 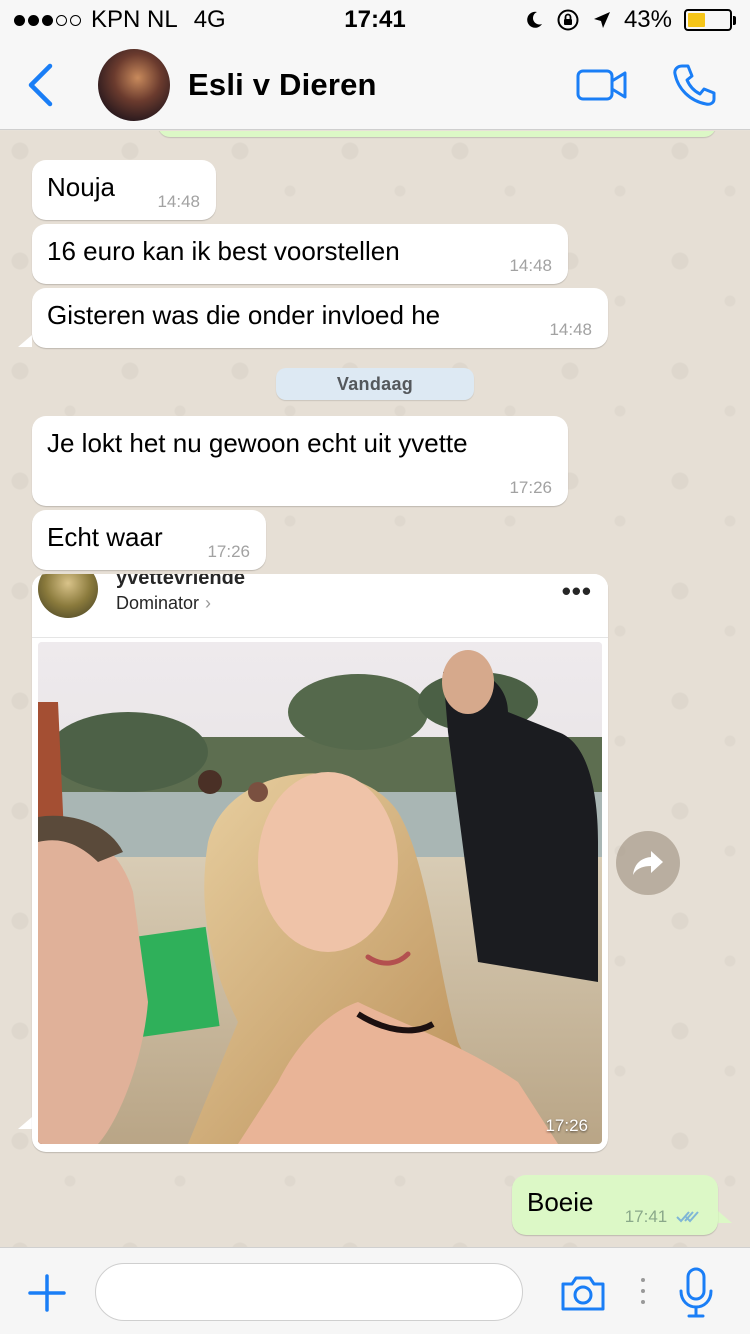 I want to click on message-bubble: Echt waar 17:26, so click(x=149, y=540).